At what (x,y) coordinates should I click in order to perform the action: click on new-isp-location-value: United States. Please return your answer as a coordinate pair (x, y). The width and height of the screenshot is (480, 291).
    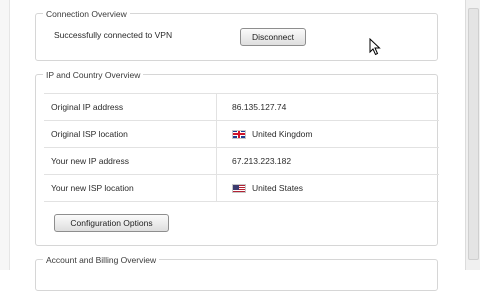
    Looking at the image, I should click on (267, 188).